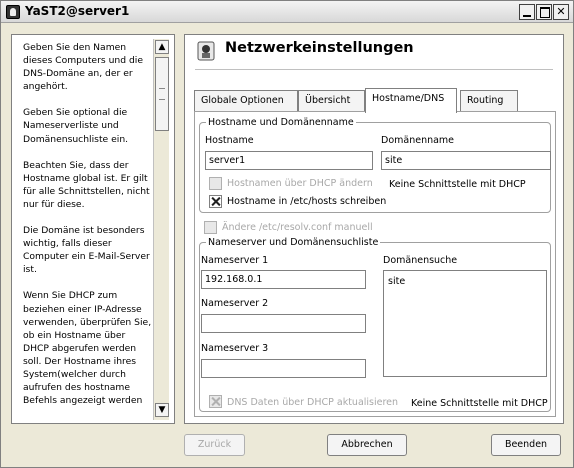 The image size is (574, 468). I want to click on title-bar: YaST2@server1 ✕, so click(287, 12).